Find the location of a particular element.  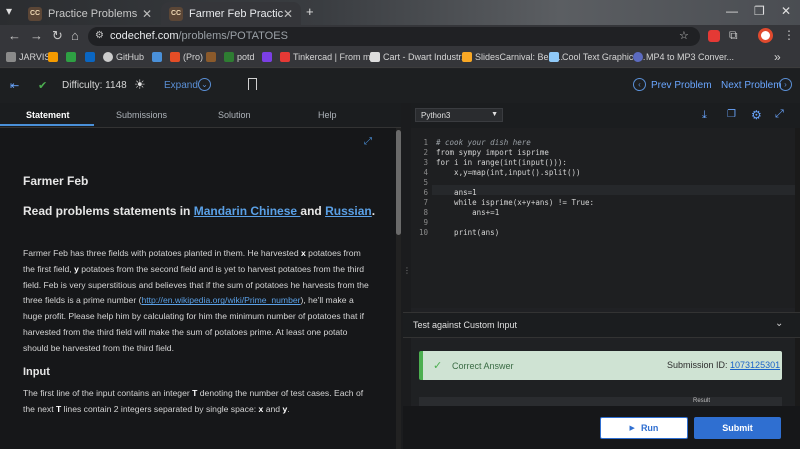

github-icon is located at coordinates (108, 57).